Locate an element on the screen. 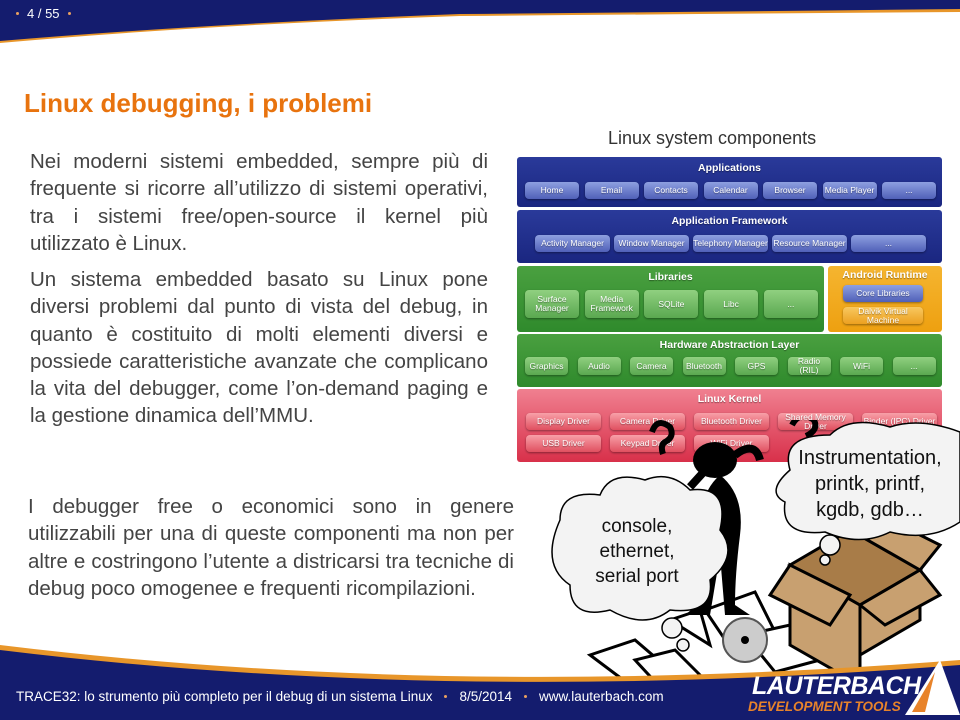 The image size is (960, 720). component-hal: Camera is located at coordinates (651, 366).